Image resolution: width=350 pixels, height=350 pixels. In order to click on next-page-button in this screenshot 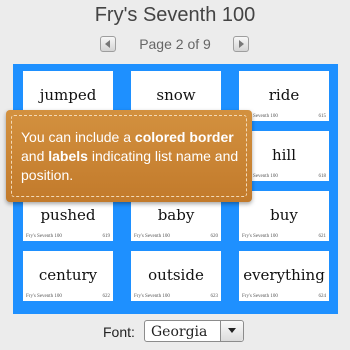, I will do `click(241, 44)`.